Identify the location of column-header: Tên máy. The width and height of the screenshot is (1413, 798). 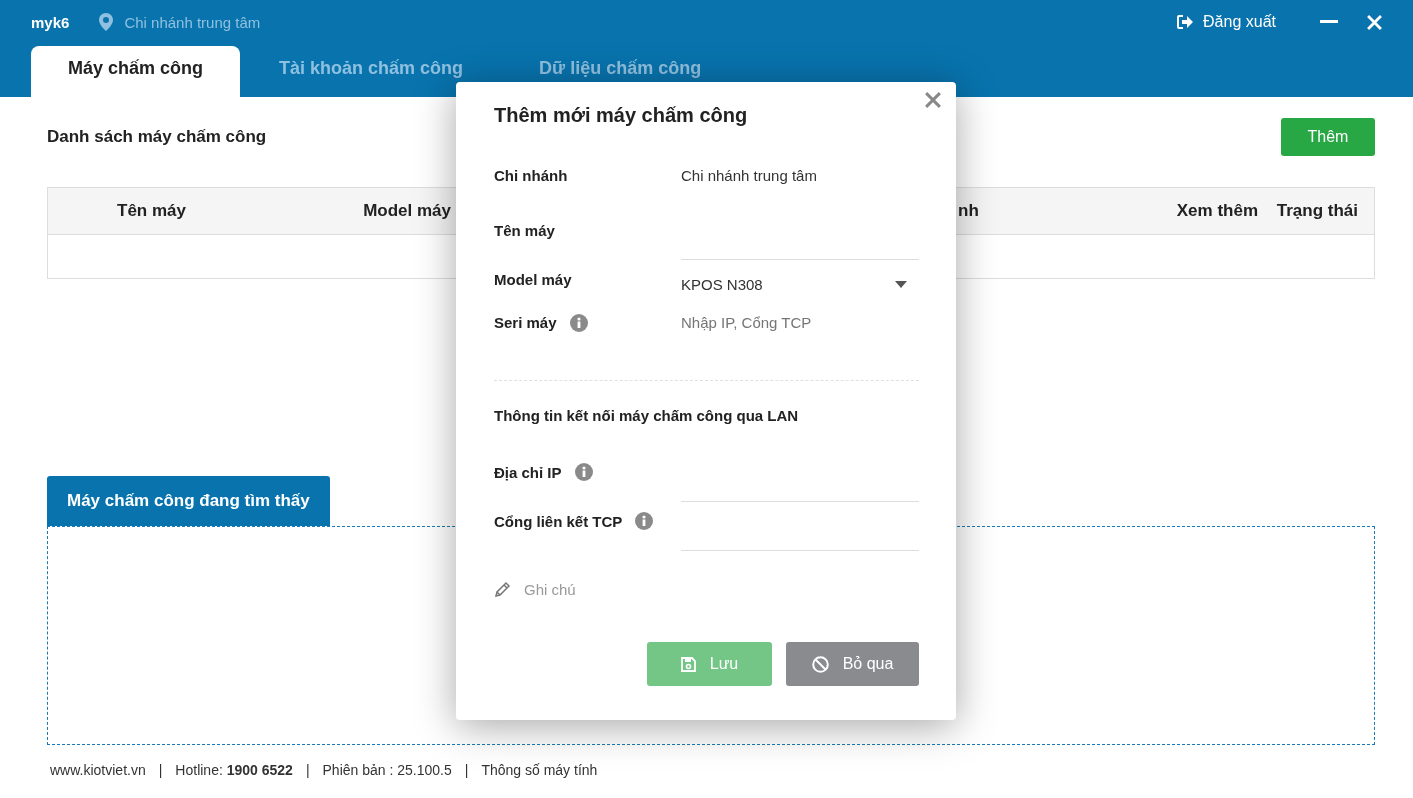
(151, 211).